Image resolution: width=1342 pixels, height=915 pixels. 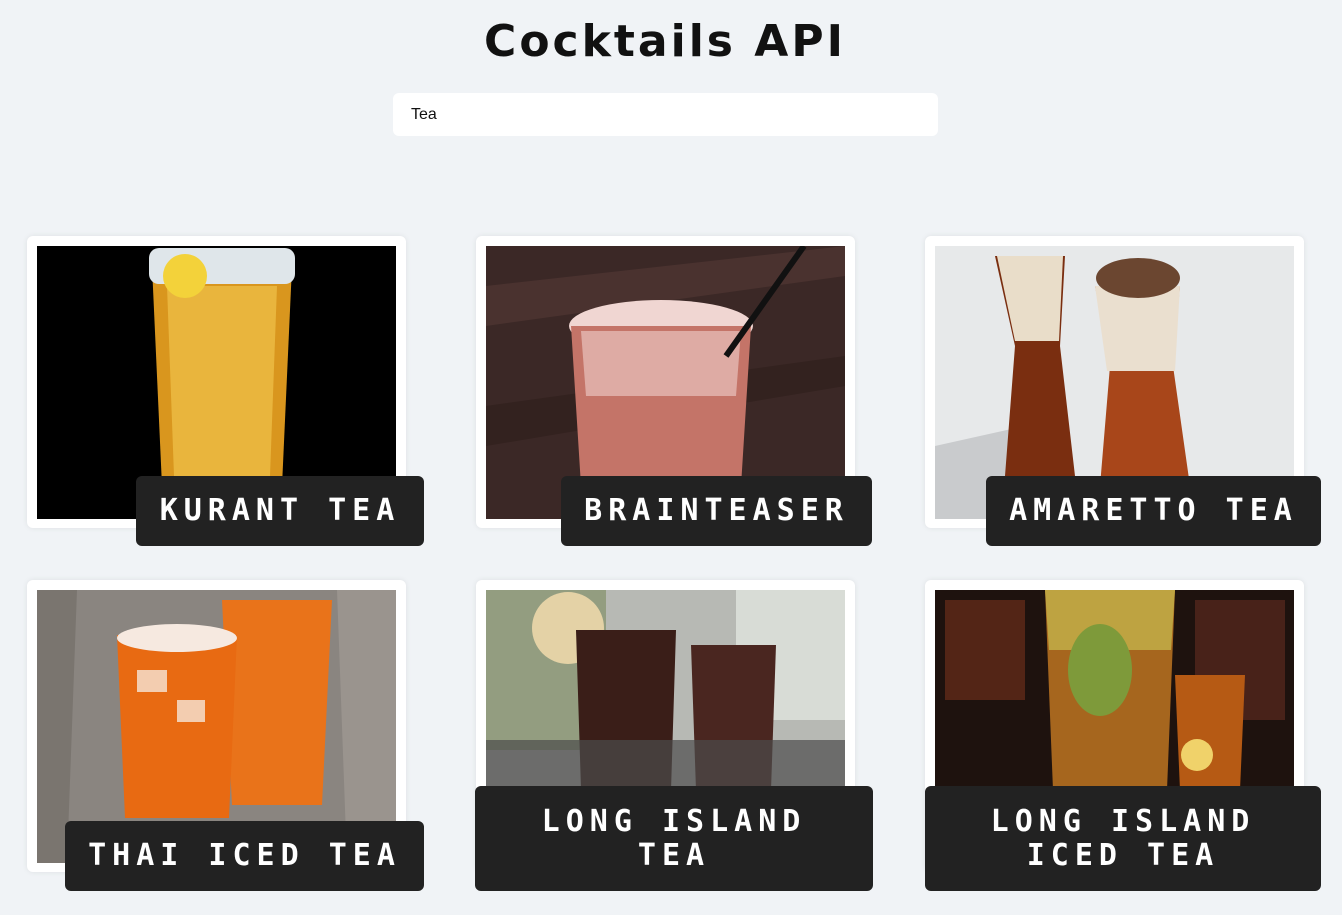 What do you see at coordinates (1123, 735) in the screenshot?
I see `cocktail-card: LONG ISLAND ICED TEA` at bounding box center [1123, 735].